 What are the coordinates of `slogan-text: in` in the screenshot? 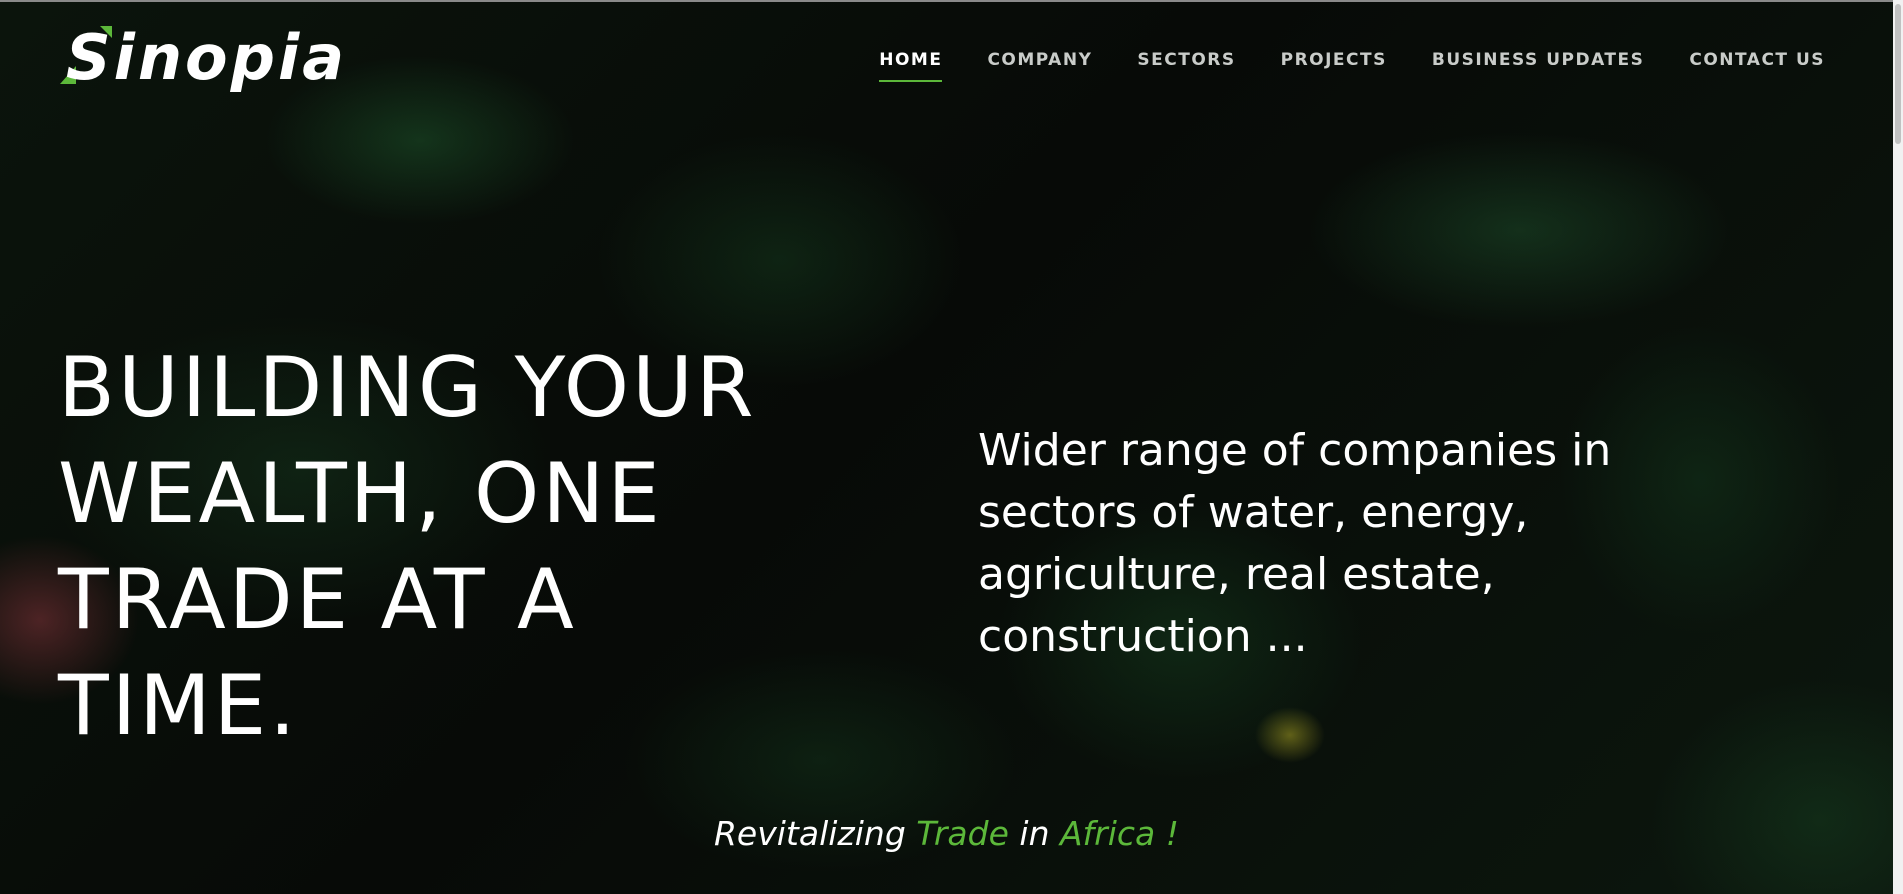 It's located at (1034, 833).